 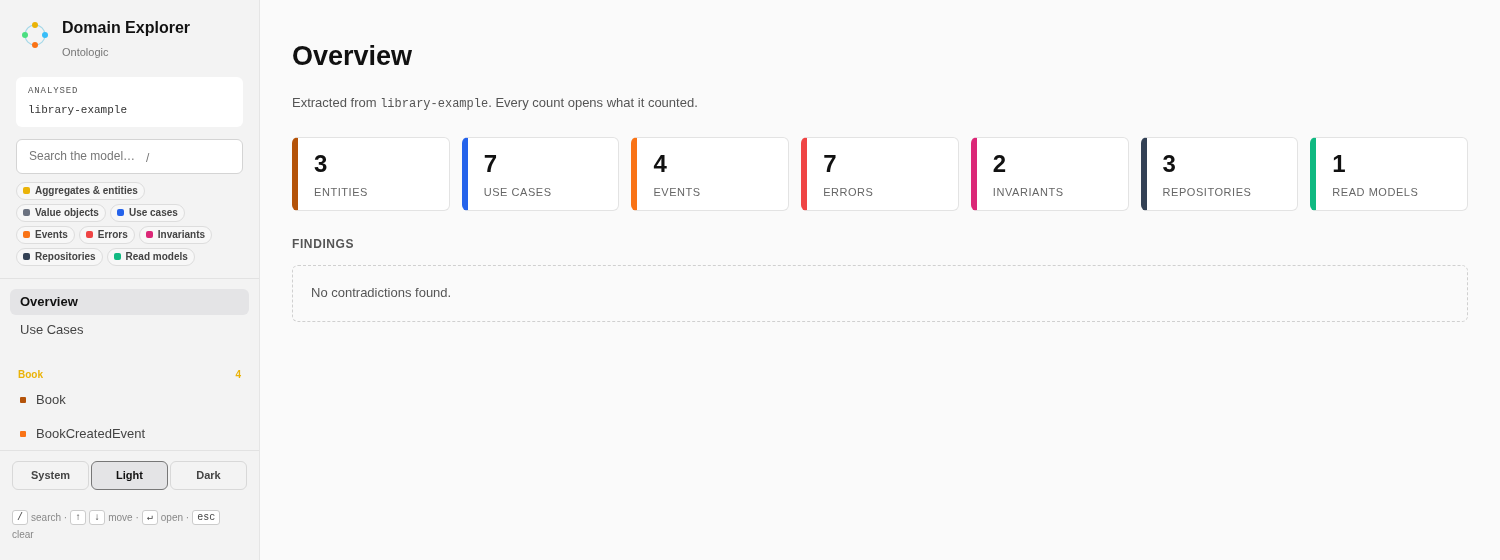 What do you see at coordinates (518, 192) in the screenshot?
I see `stat-label: USE CASES` at bounding box center [518, 192].